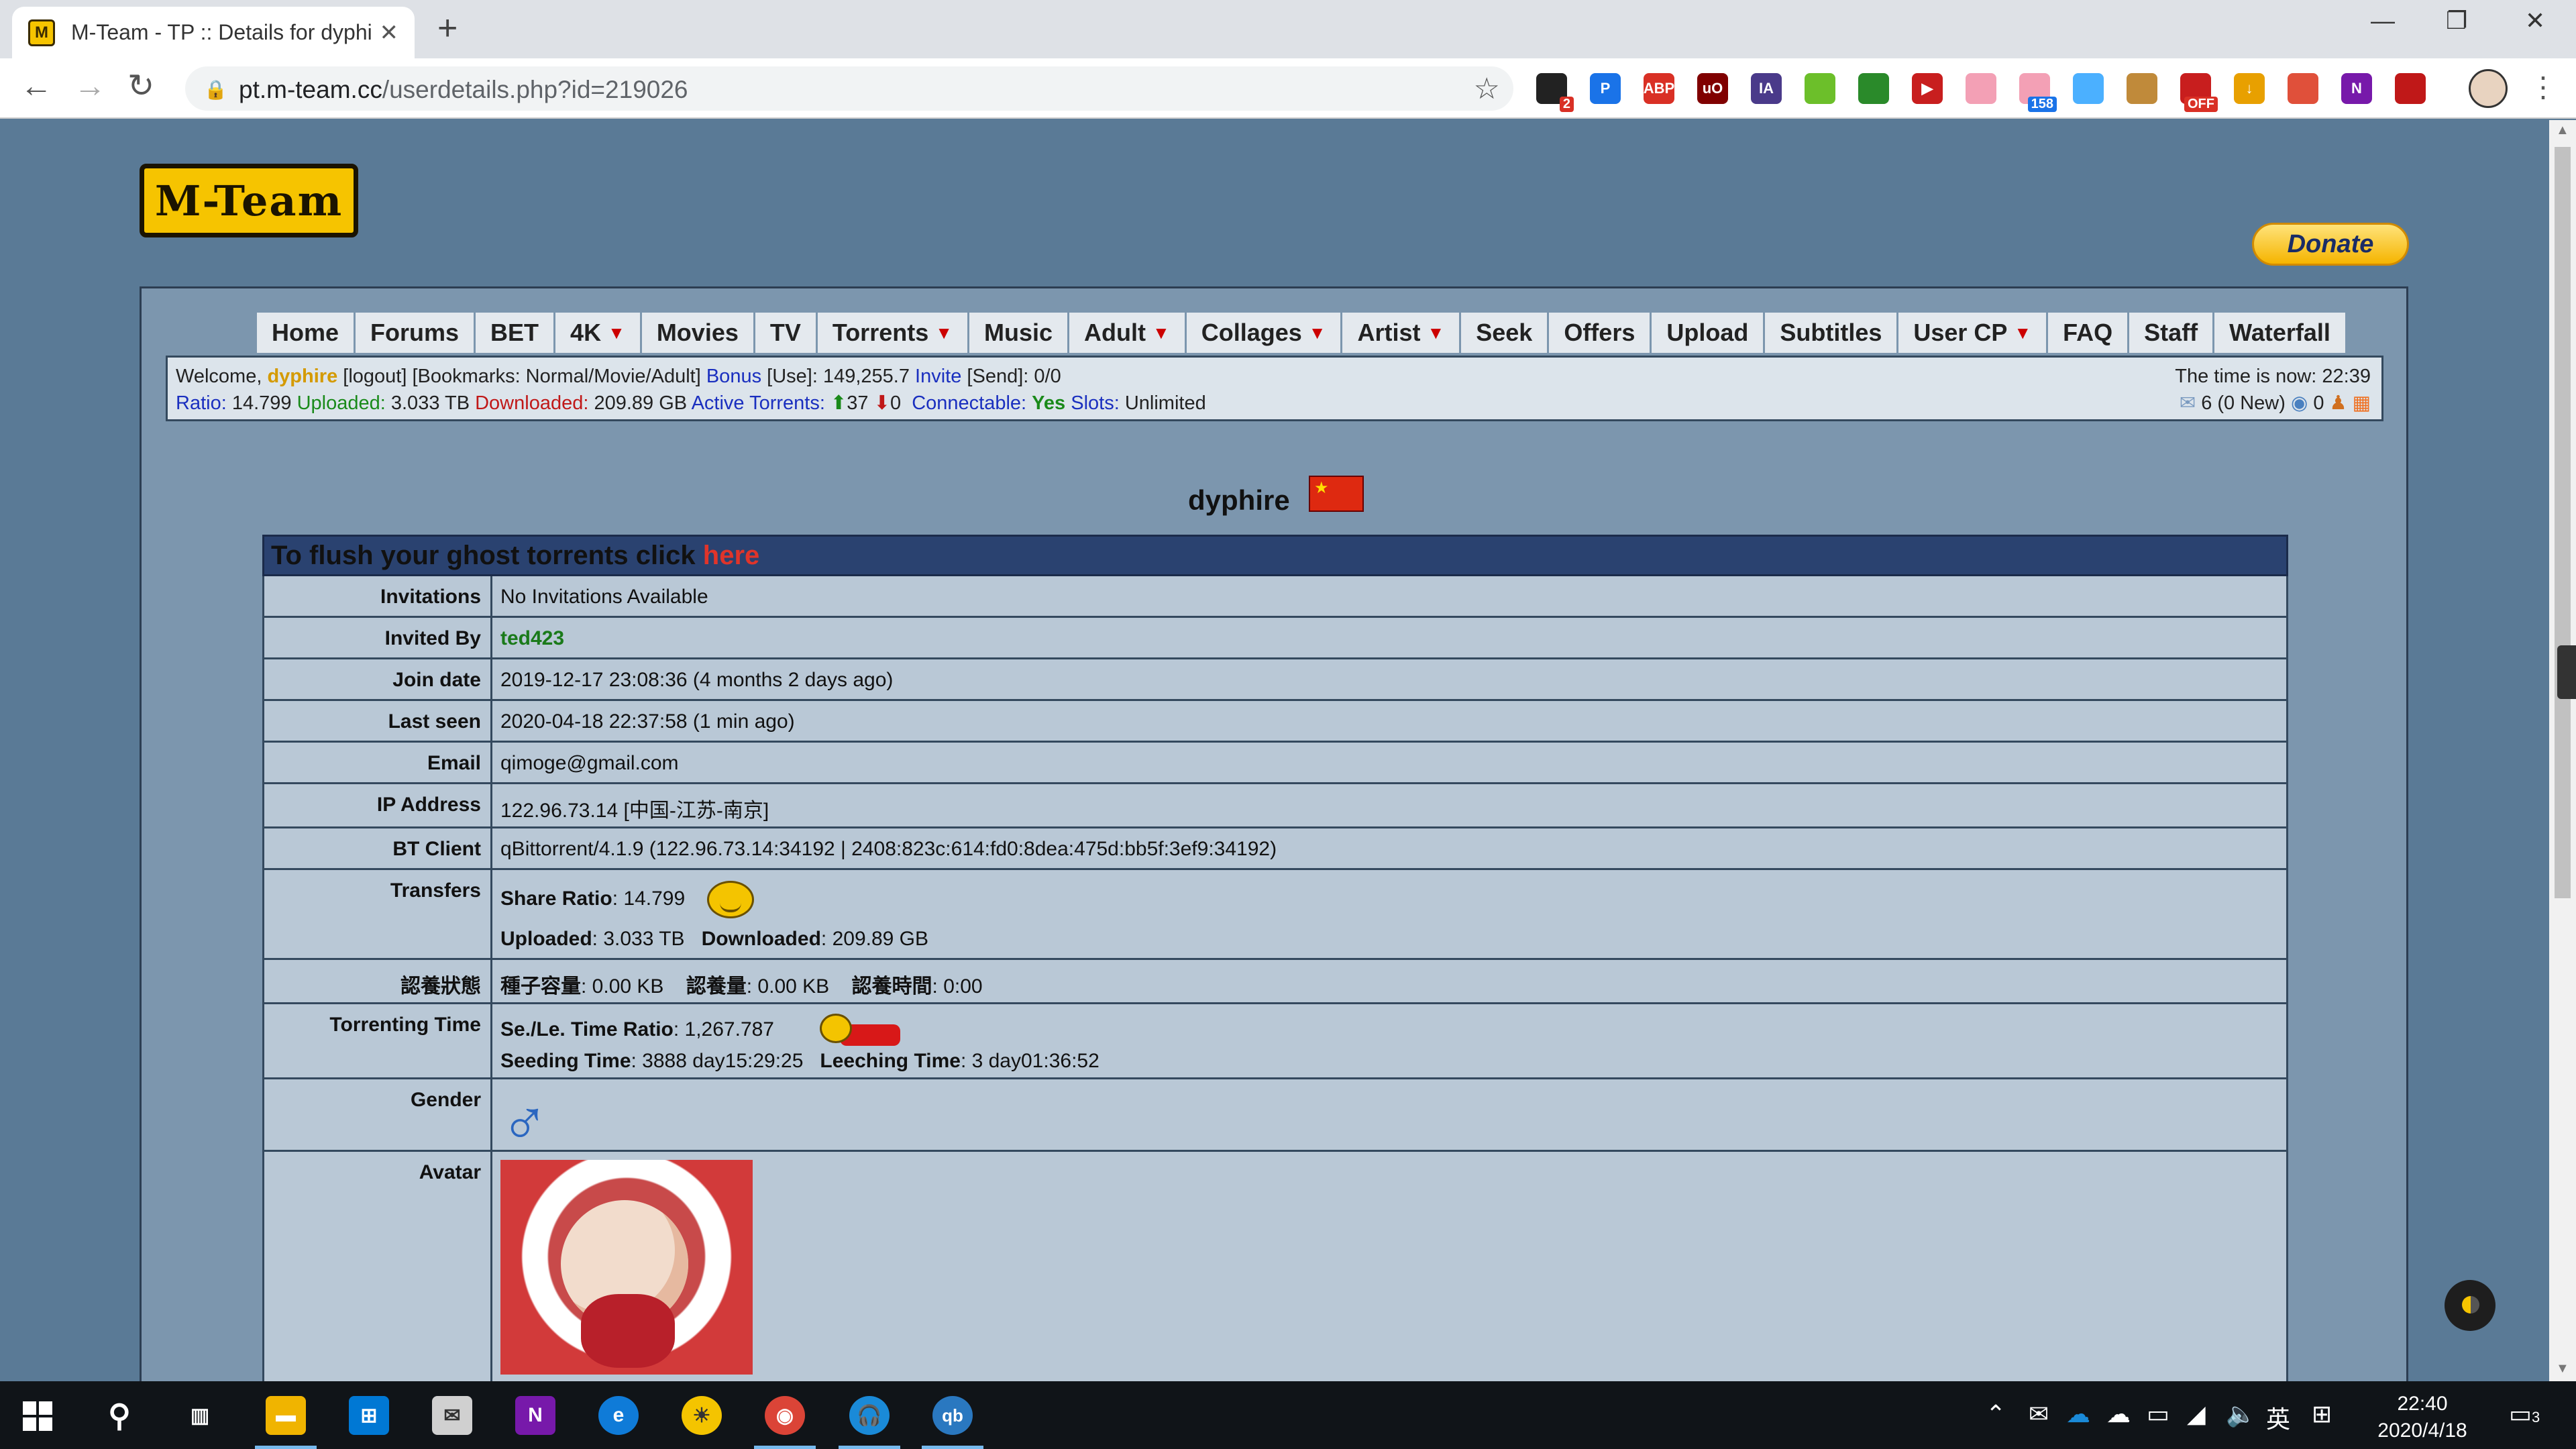  What do you see at coordinates (733, 376) in the screenshot?
I see `bonus-link: Bonus` at bounding box center [733, 376].